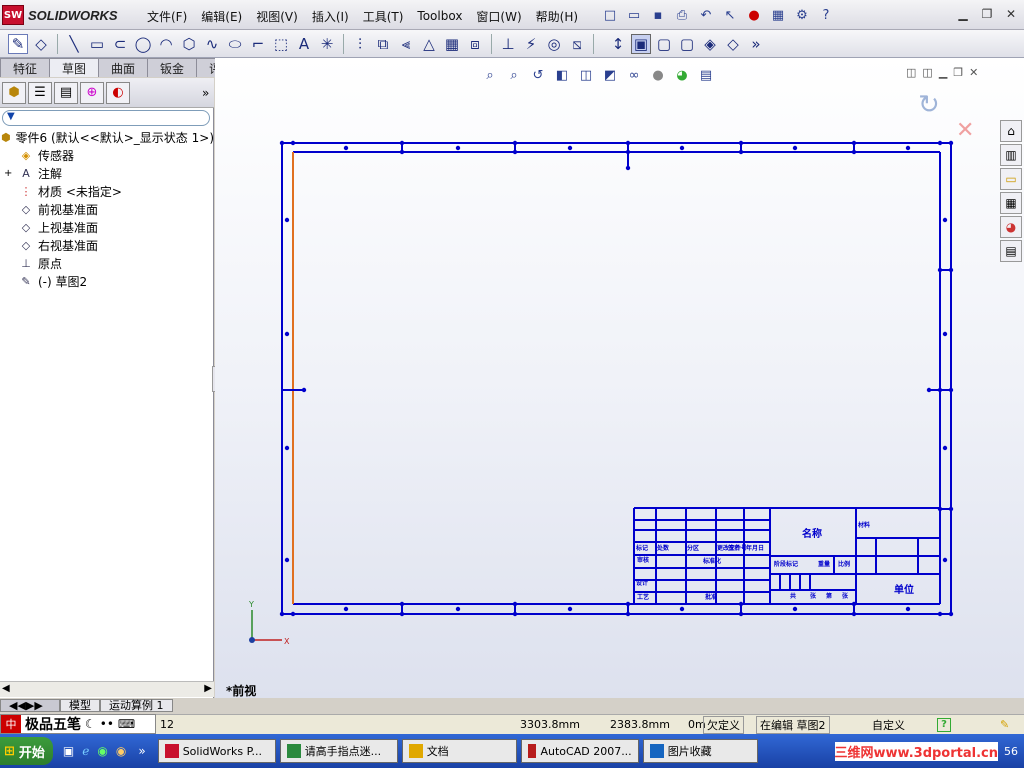 Image resolution: width=1024 pixels, height=768 pixels. Describe the element at coordinates (508, 44) in the screenshot. I see `display-relations-icon: ⊥` at that location.